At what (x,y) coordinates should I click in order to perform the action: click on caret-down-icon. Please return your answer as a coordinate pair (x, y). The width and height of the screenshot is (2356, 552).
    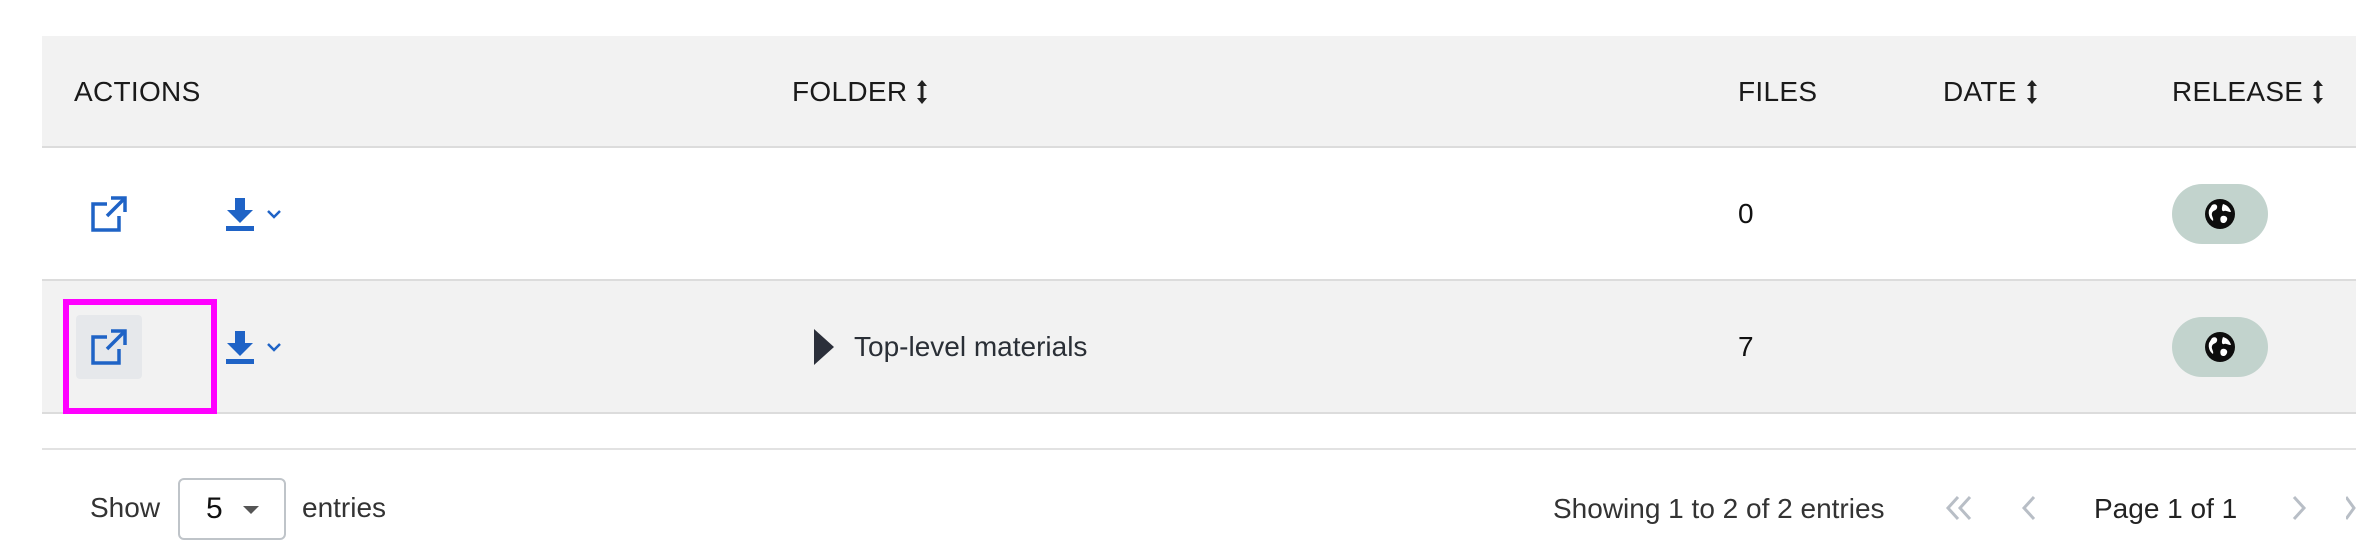
    Looking at the image, I should click on (251, 510).